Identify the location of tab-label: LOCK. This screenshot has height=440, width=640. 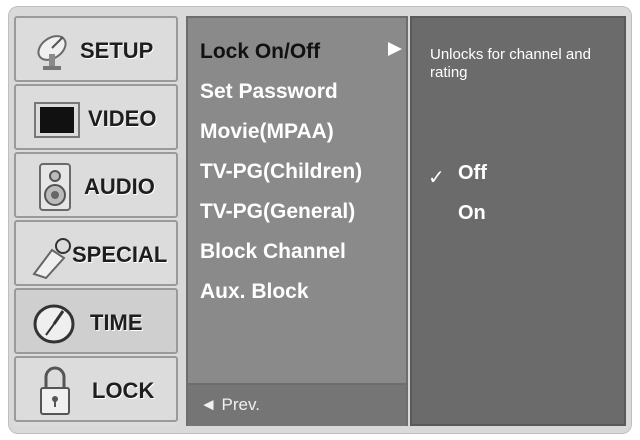
(123, 390).